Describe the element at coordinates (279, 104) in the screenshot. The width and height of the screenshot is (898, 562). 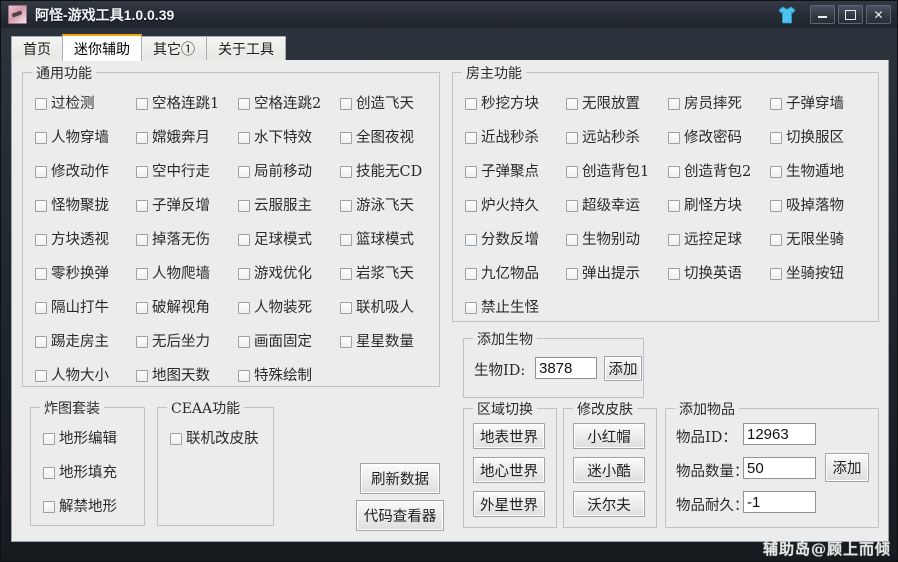
I see `checkbox-3: 空格连跳2` at that location.